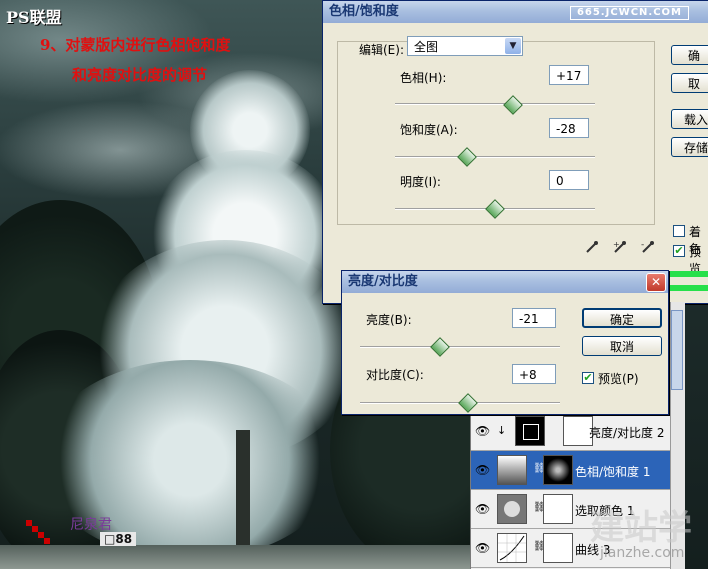 The width and height of the screenshot is (708, 569). What do you see at coordinates (677, 350) in the screenshot?
I see `layers-scrollbar-thumb` at bounding box center [677, 350].